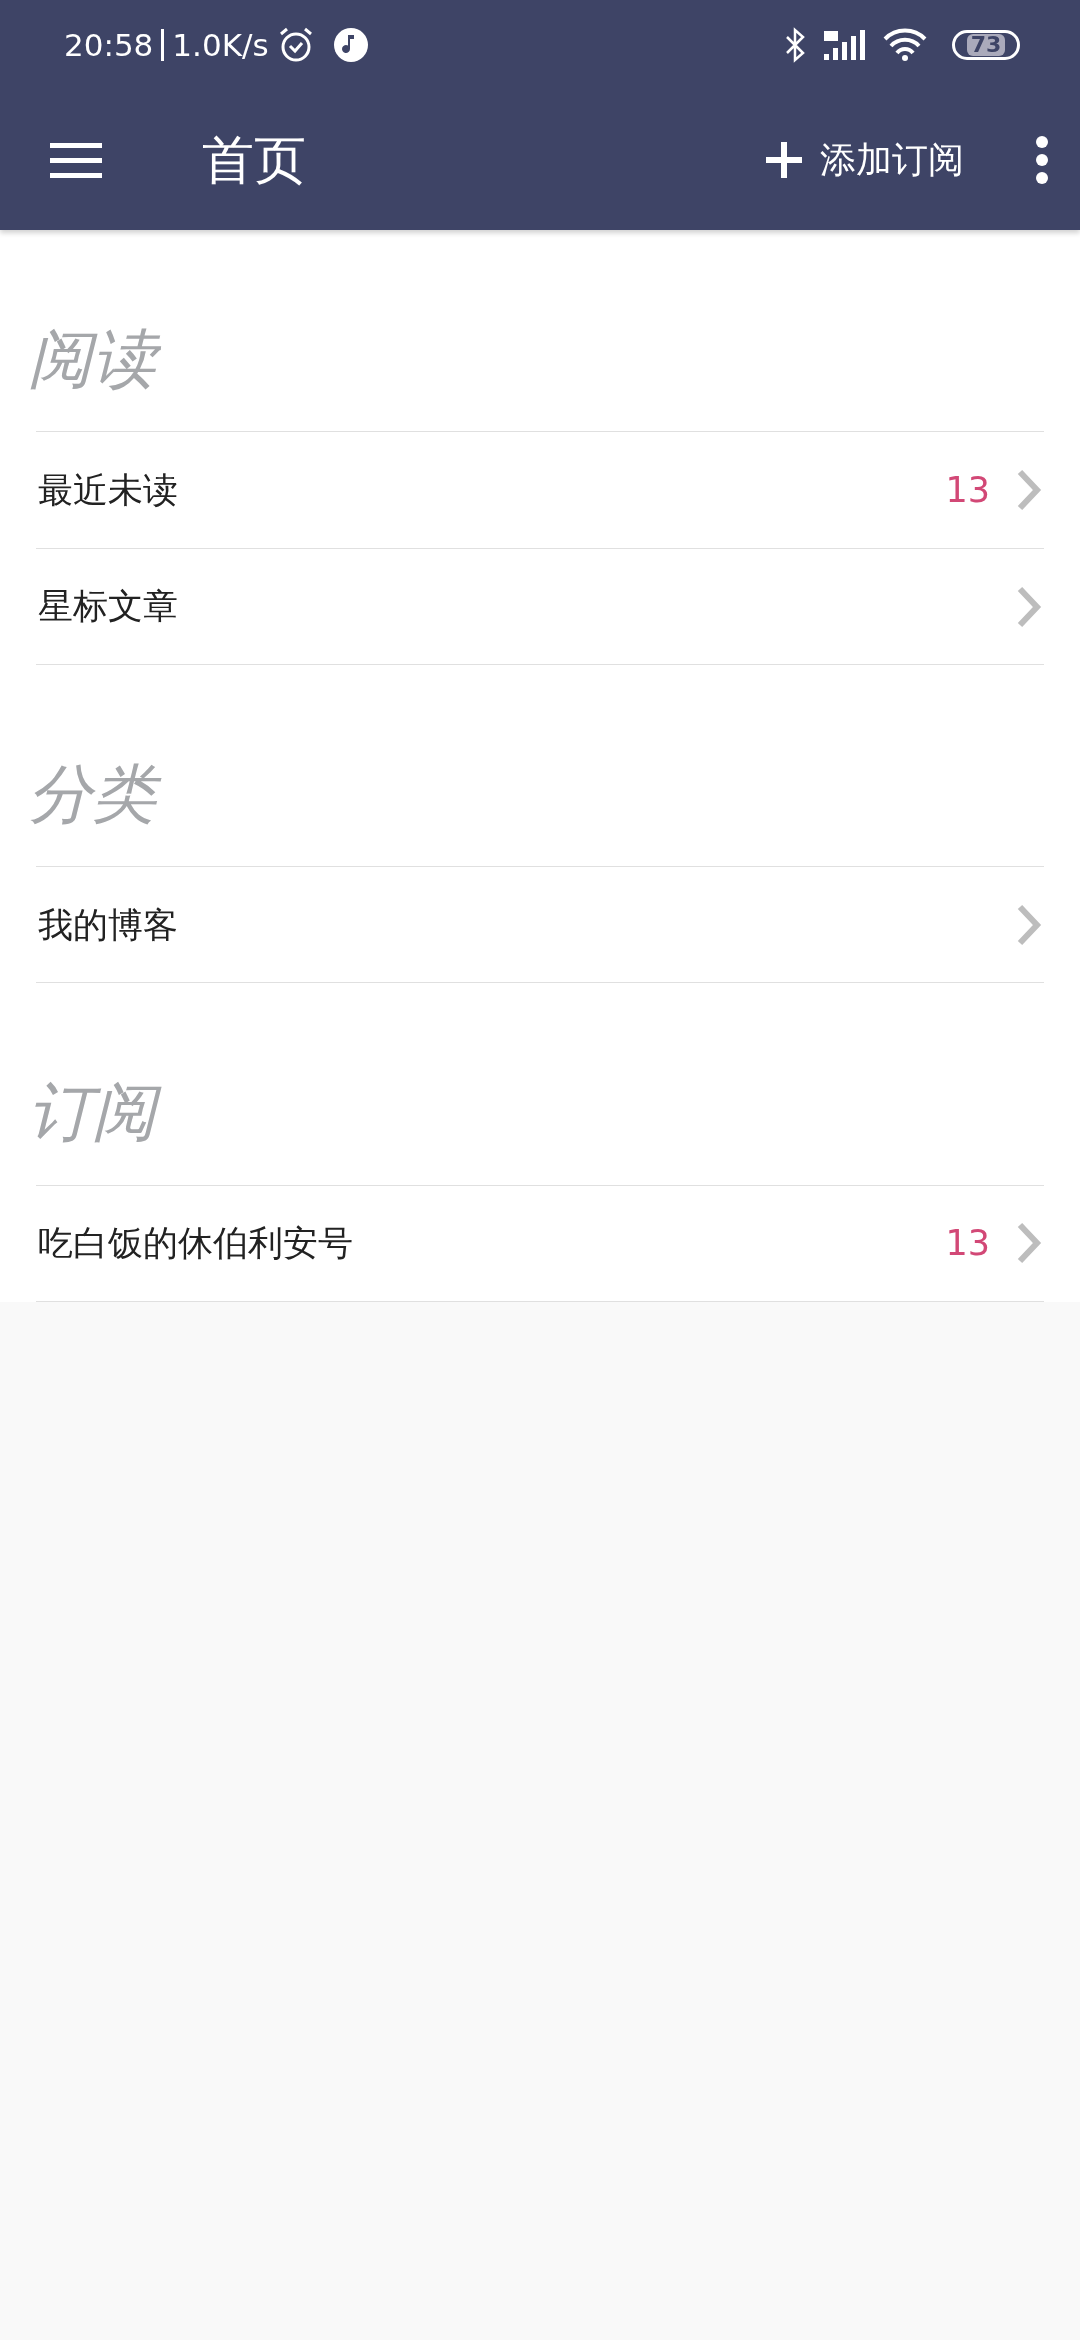  What do you see at coordinates (844, 45) in the screenshot?
I see `signal-icon` at bounding box center [844, 45].